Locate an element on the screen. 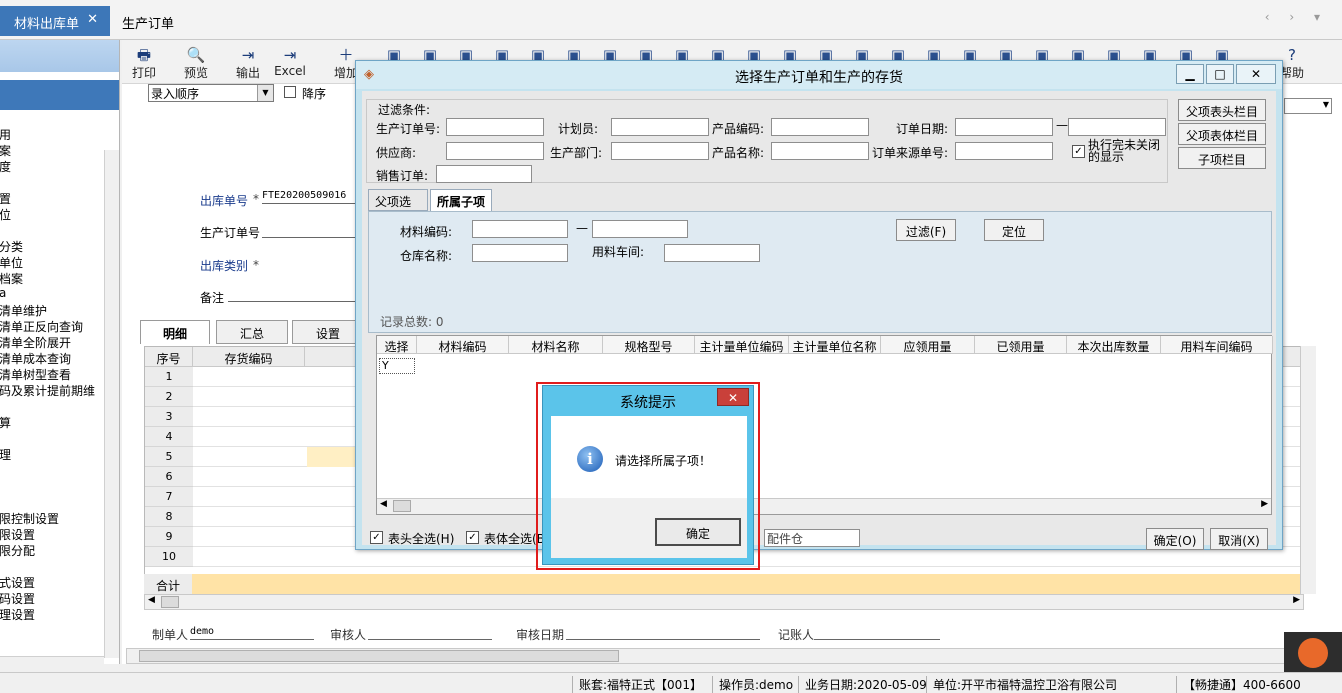  tab-parent-select: 父项选择 is located at coordinates (398, 207).